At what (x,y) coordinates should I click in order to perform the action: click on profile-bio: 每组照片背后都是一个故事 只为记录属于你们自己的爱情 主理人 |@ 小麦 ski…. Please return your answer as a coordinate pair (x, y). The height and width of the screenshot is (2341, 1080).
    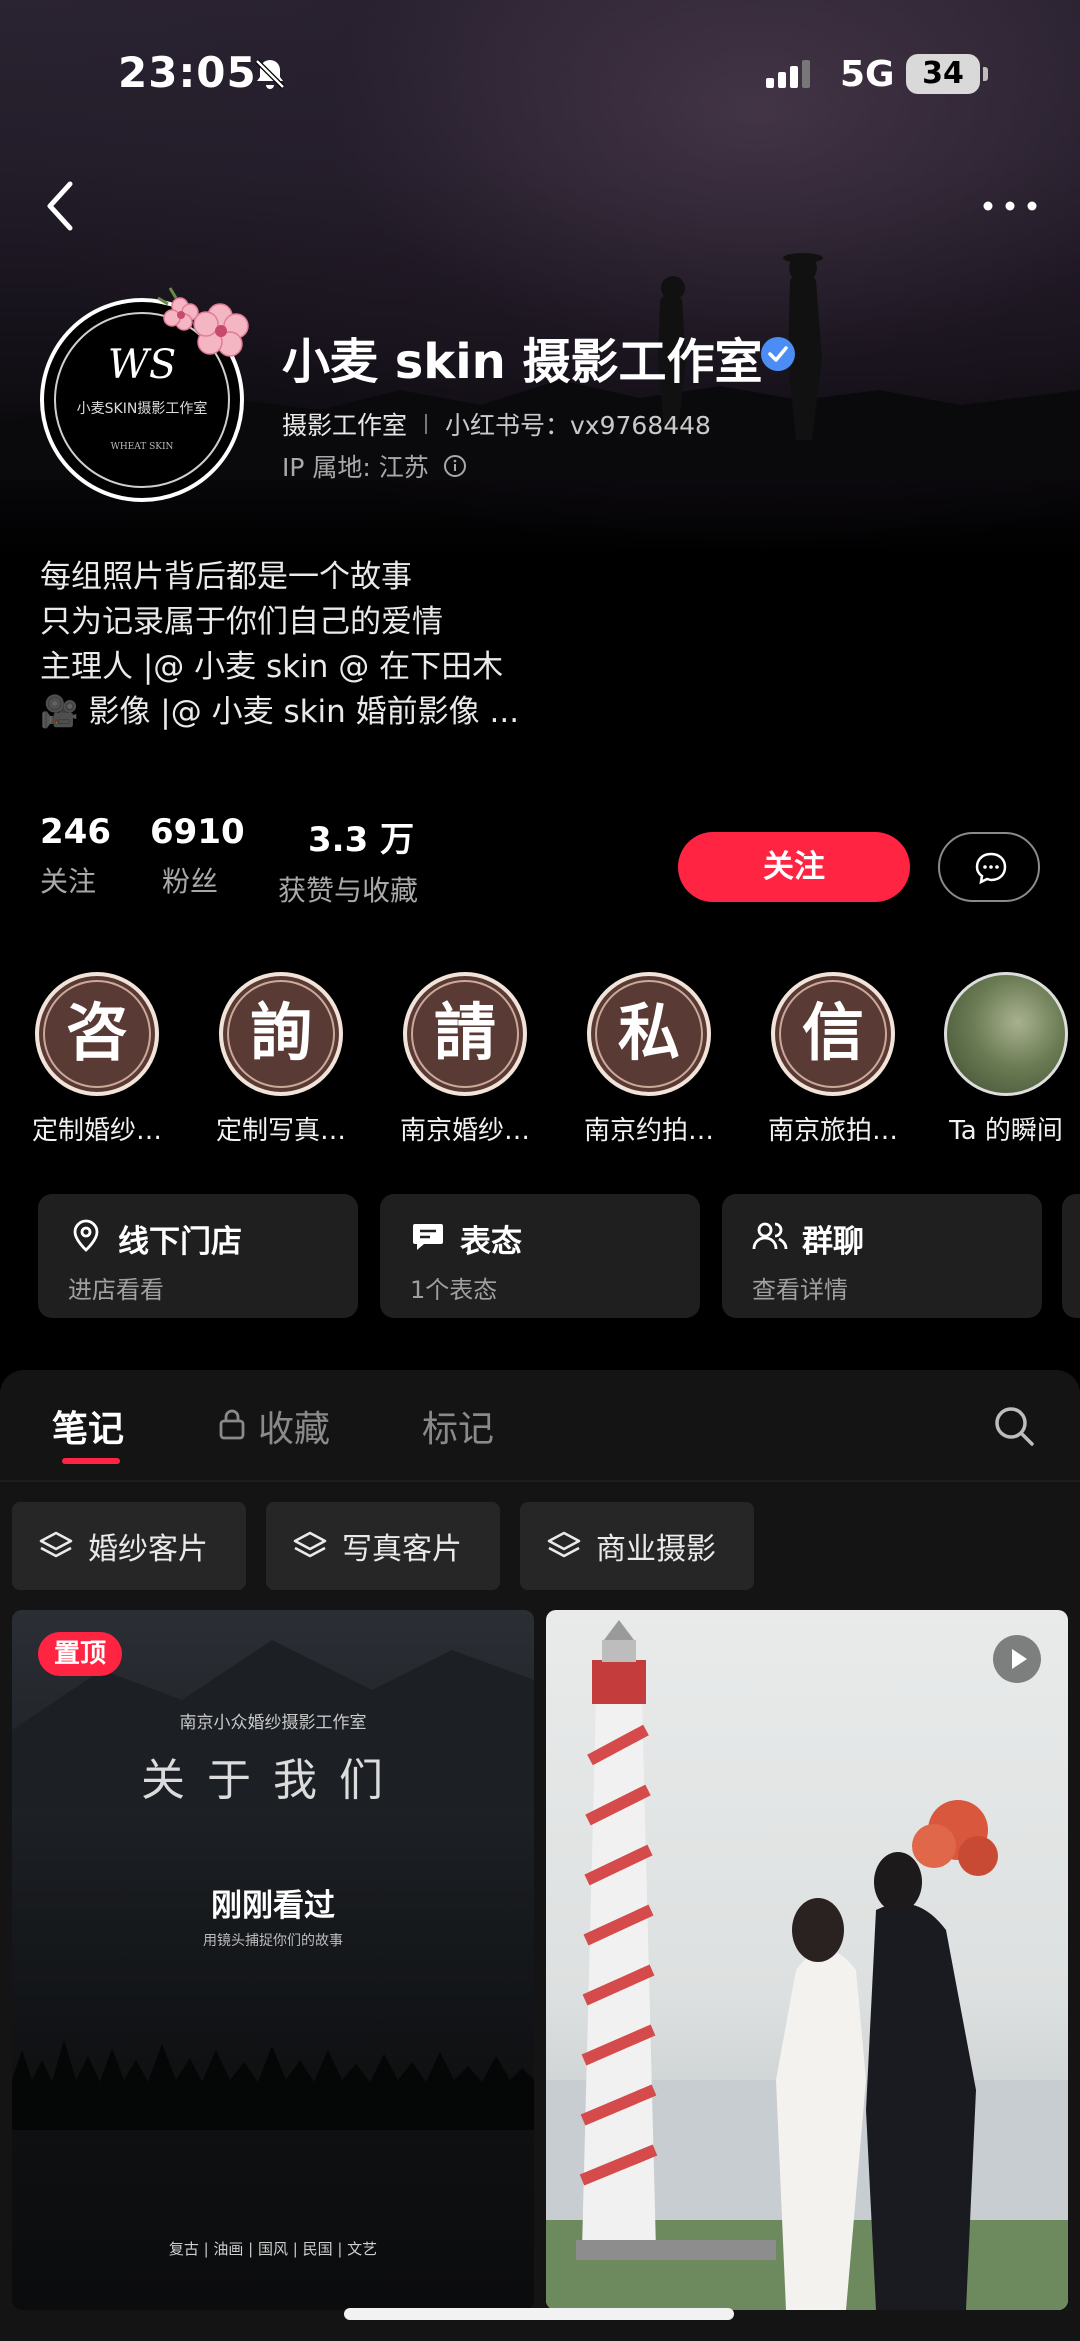
    Looking at the image, I should click on (279, 645).